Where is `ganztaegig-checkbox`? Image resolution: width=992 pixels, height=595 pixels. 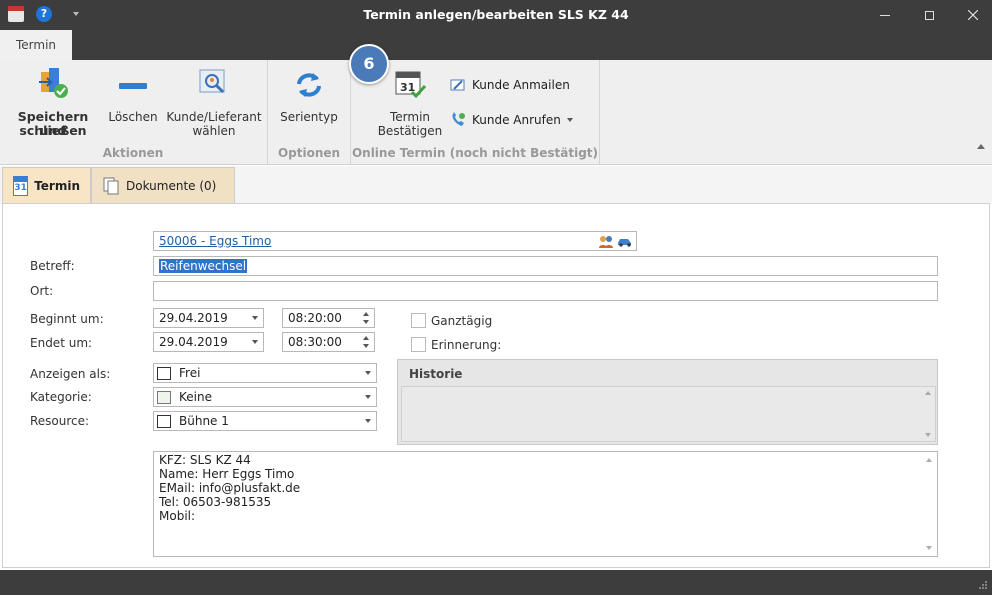
ganztaegig-checkbox is located at coordinates (418, 320).